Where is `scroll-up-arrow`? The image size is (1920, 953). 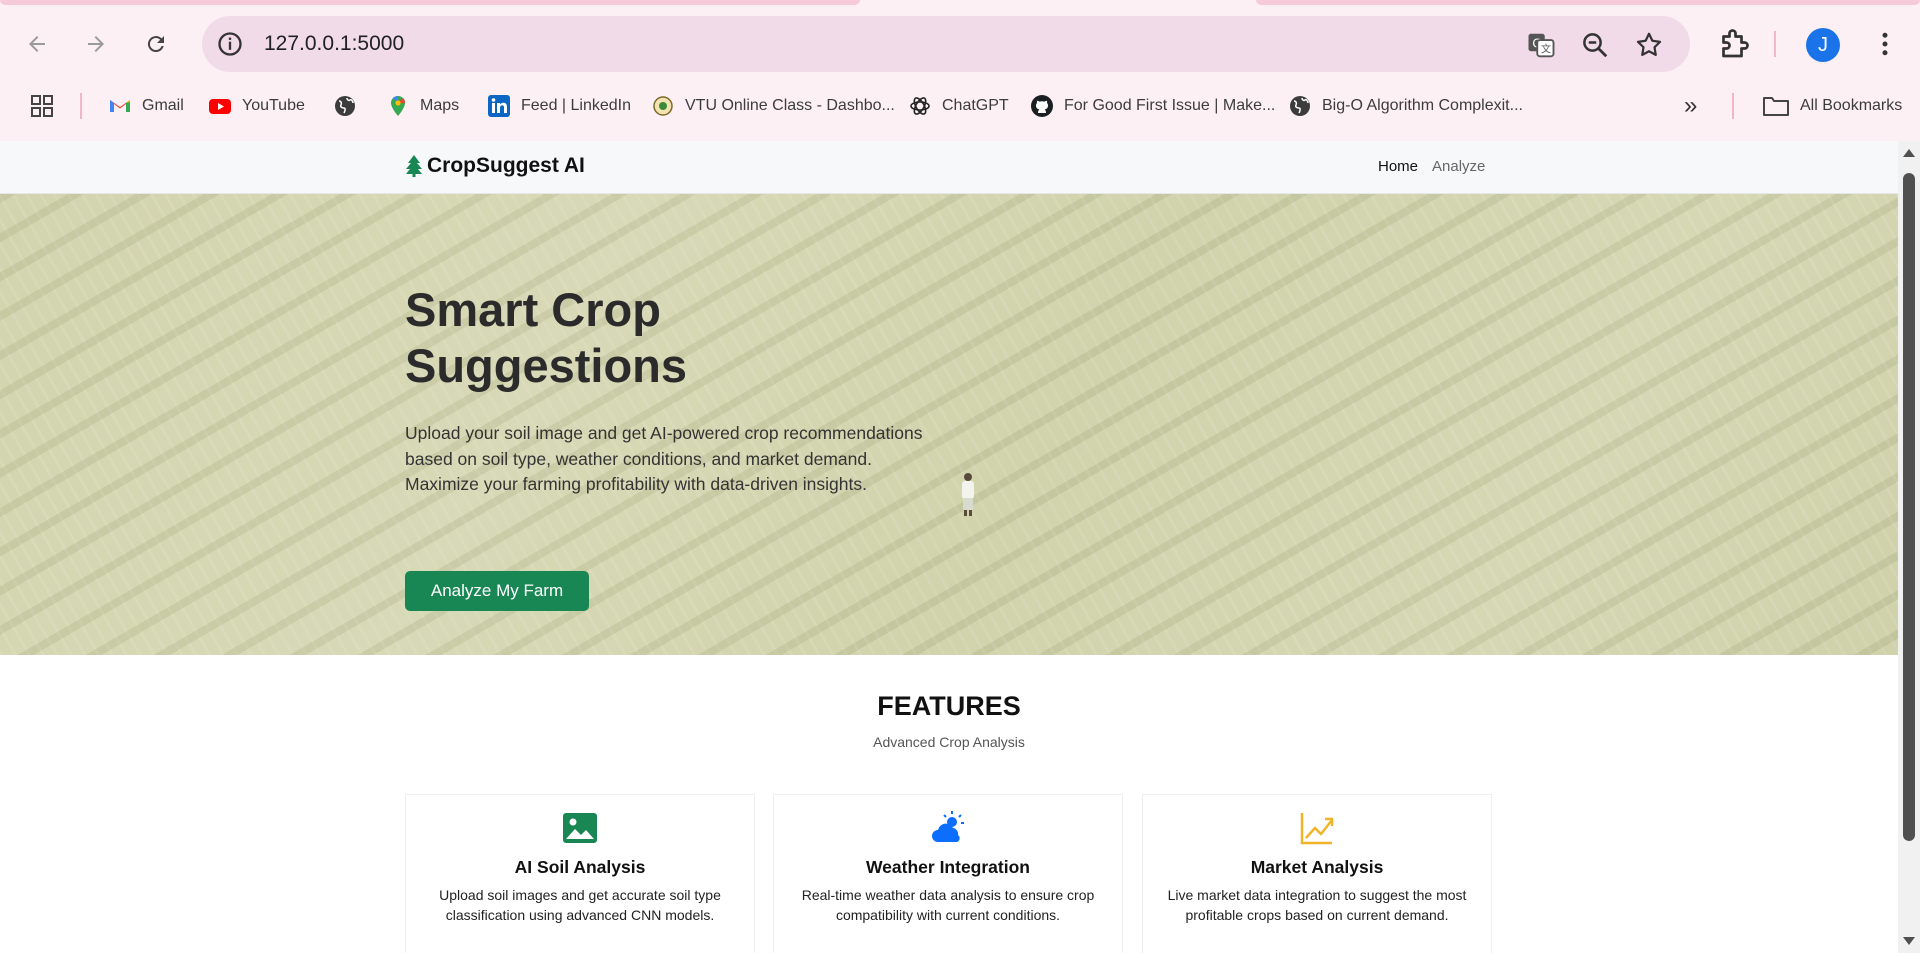 scroll-up-arrow is located at coordinates (1909, 153).